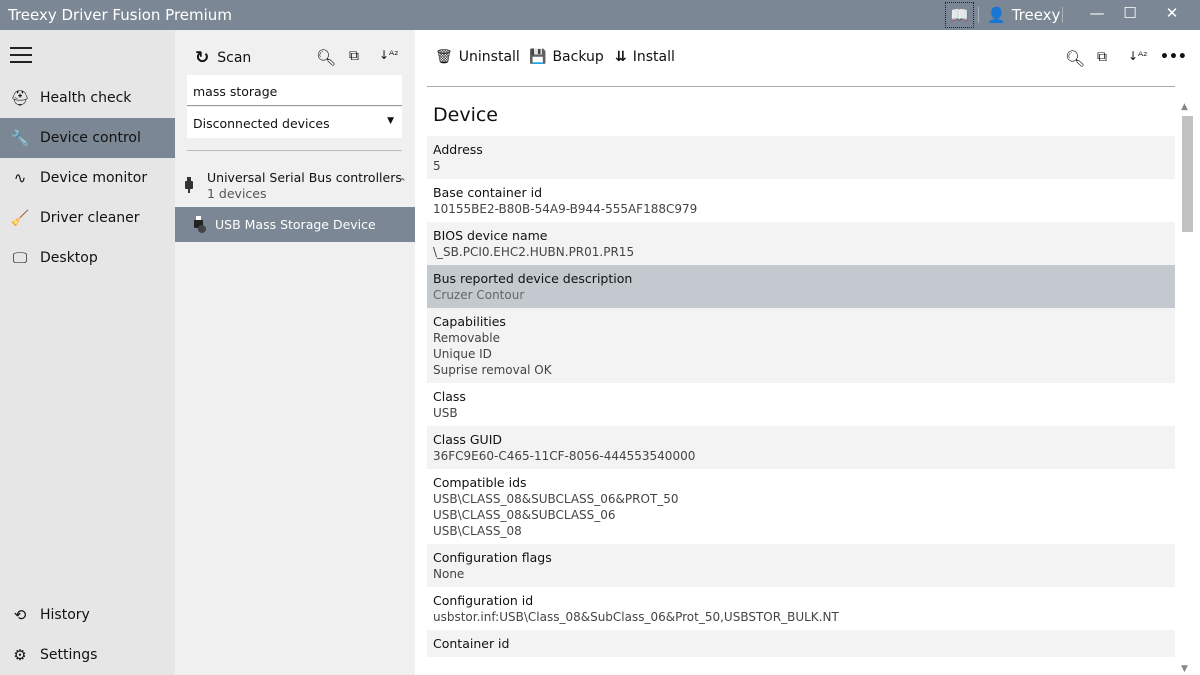 Image resolution: width=1200 pixels, height=675 pixels. I want to click on sidebar-item-device-control: 🔧 Device control, so click(87, 138).